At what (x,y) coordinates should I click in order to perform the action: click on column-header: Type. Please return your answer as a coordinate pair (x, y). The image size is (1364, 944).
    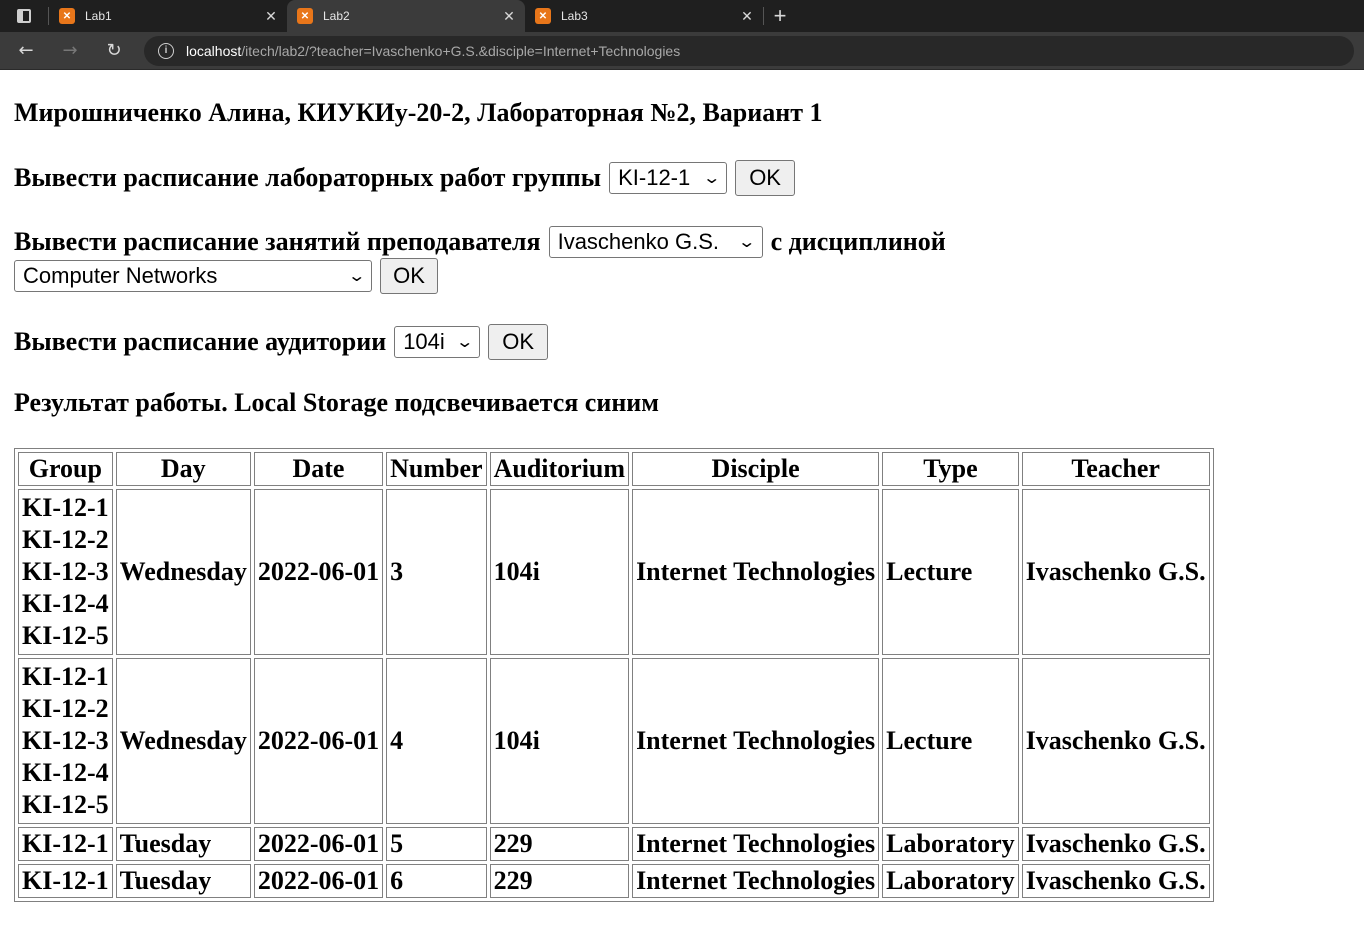
    Looking at the image, I should click on (950, 469).